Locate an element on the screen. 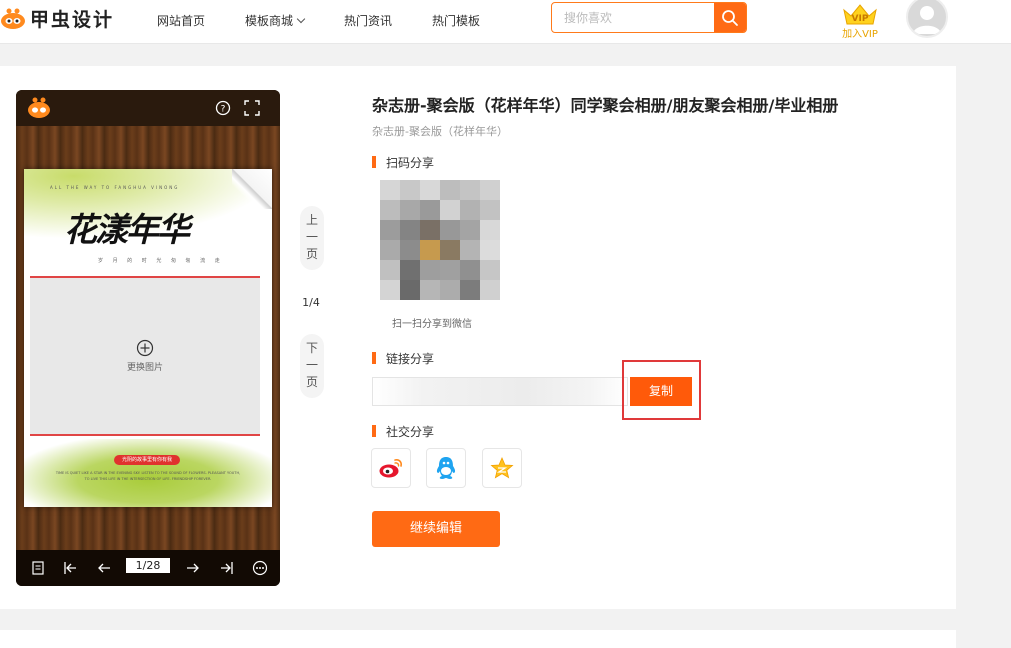  default-avatar-icon is located at coordinates (927, 20).